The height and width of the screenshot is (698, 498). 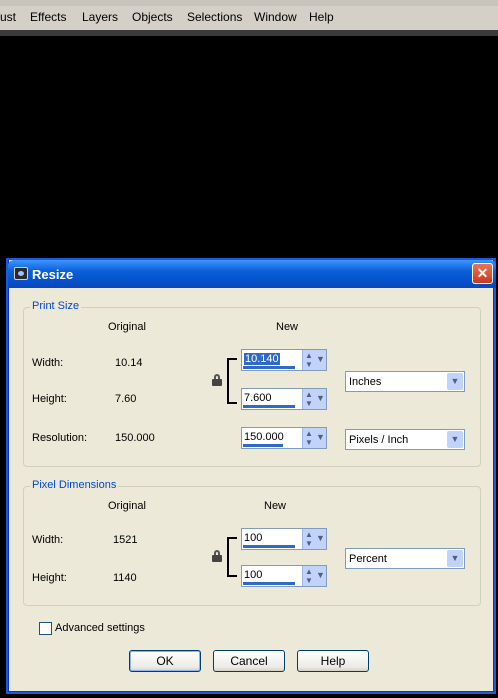 What do you see at coordinates (45, 628) in the screenshot?
I see `advanced-settings-checkbox` at bounding box center [45, 628].